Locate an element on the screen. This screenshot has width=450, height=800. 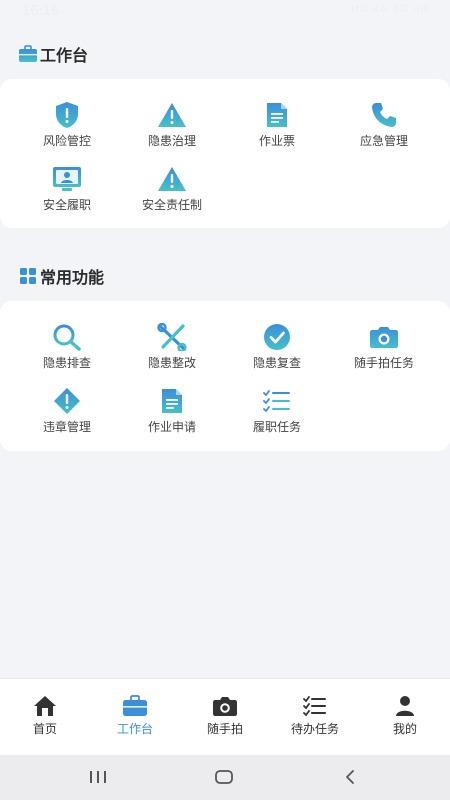
back-button is located at coordinates (350, 777).